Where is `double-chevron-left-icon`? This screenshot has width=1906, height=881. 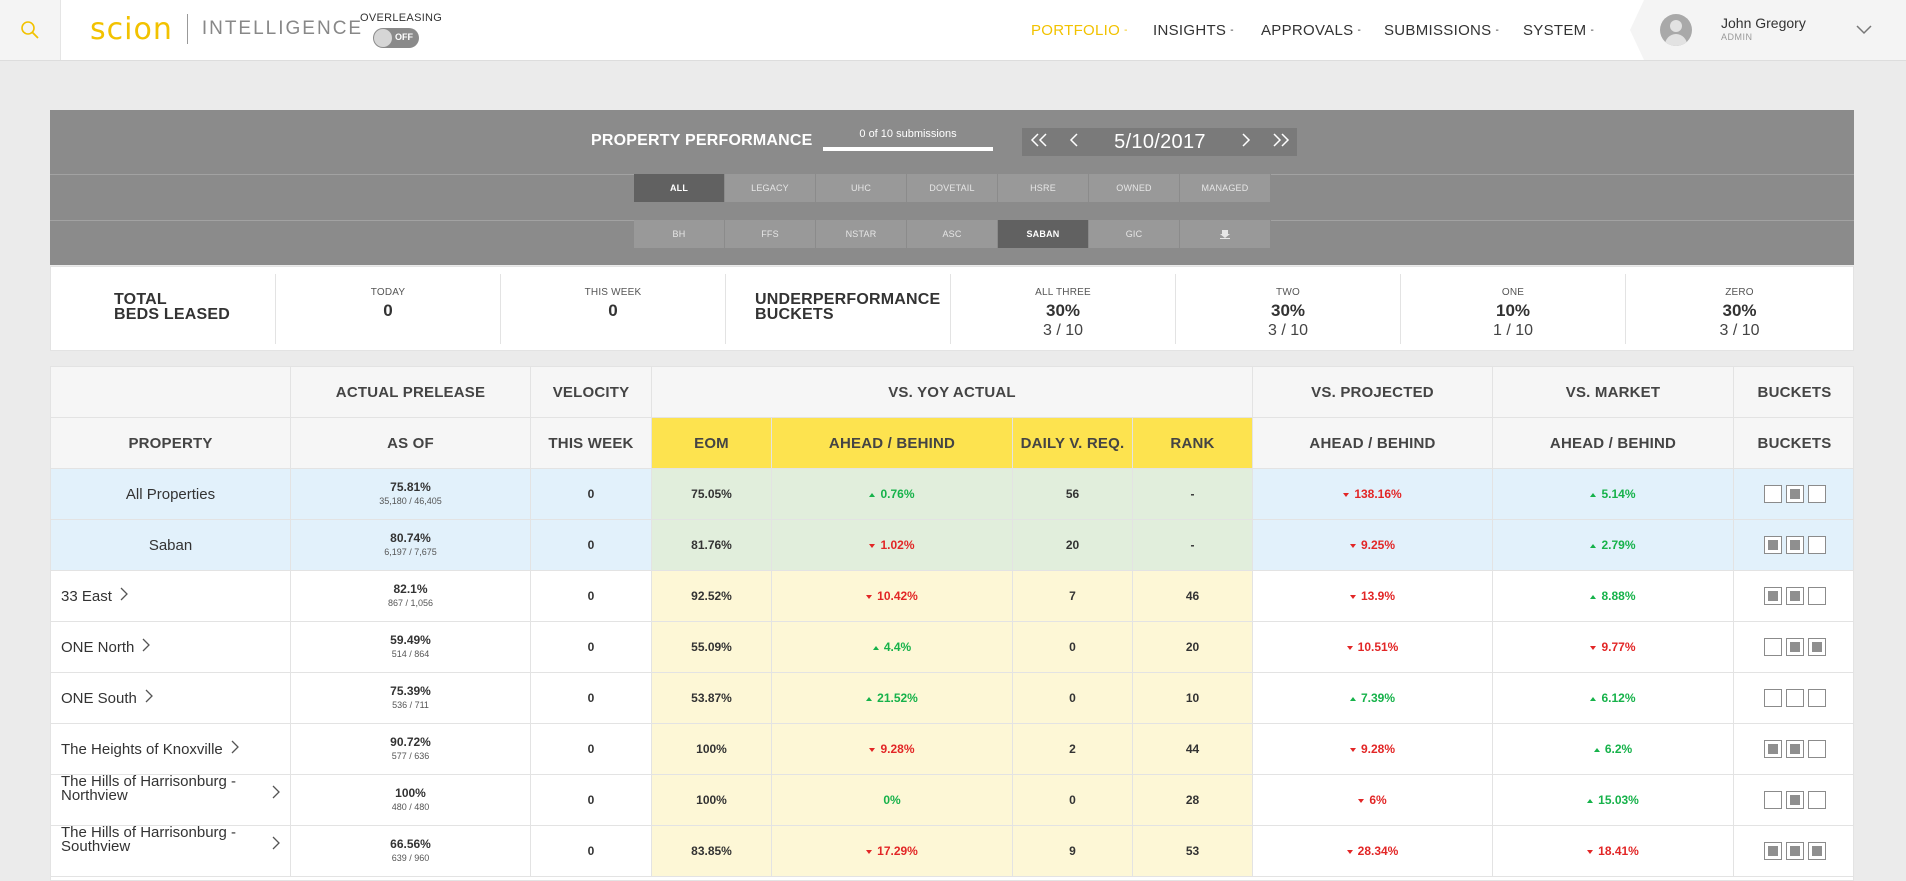 double-chevron-left-icon is located at coordinates (1038, 139).